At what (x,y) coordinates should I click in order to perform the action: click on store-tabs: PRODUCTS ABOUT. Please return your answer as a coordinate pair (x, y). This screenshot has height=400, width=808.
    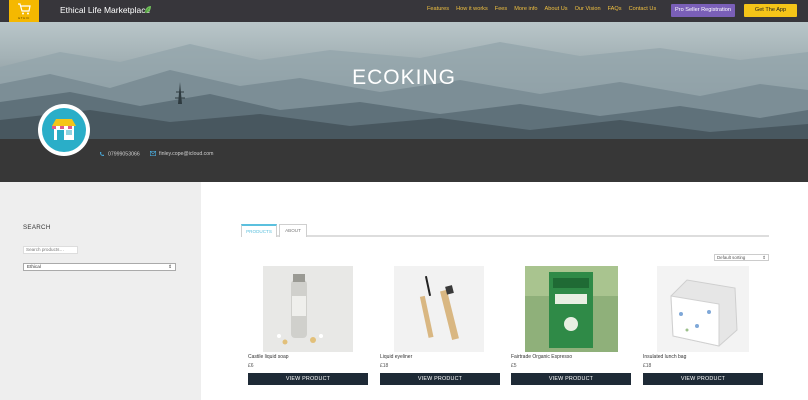
    Looking at the image, I should click on (505, 230).